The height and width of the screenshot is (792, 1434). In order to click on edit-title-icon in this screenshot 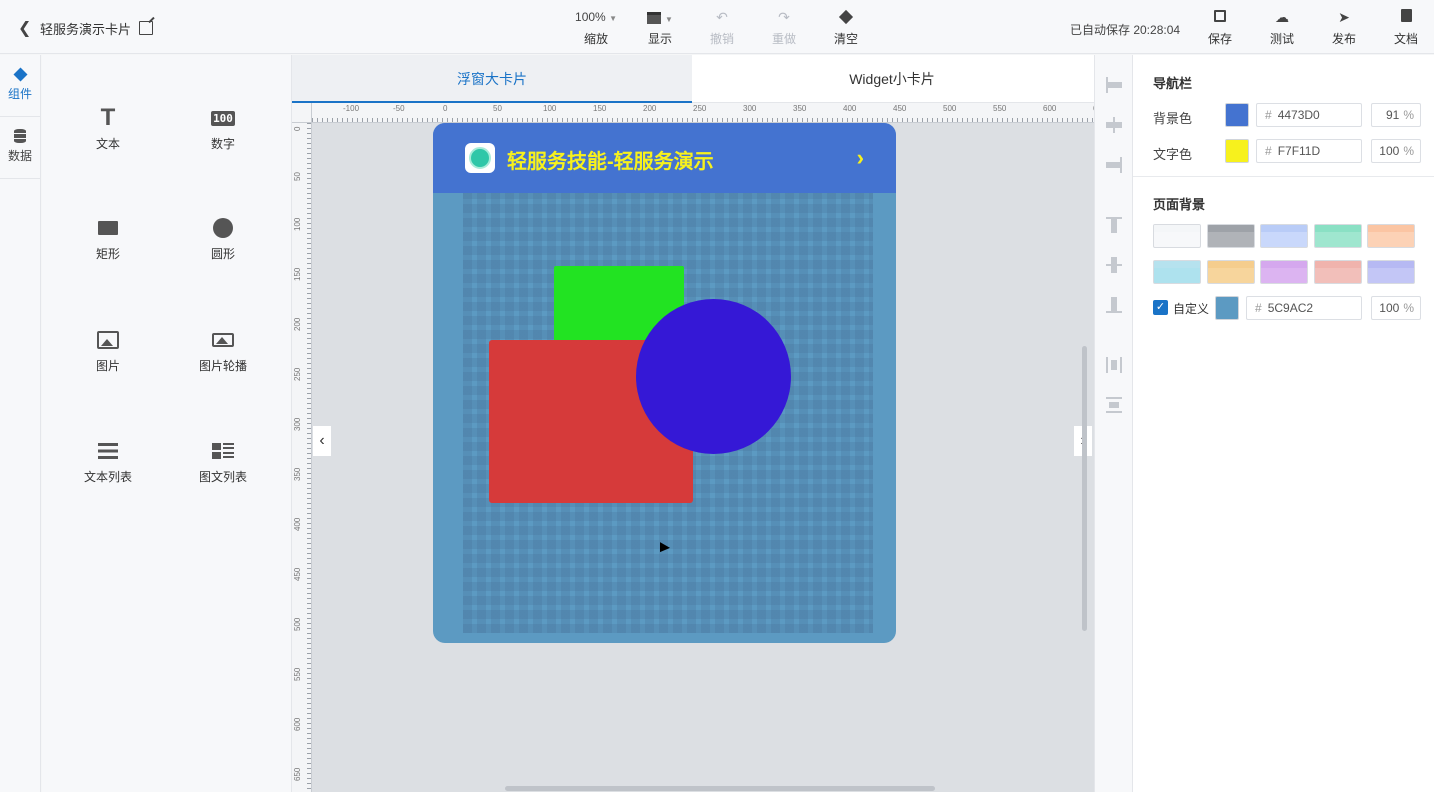, I will do `click(146, 28)`.